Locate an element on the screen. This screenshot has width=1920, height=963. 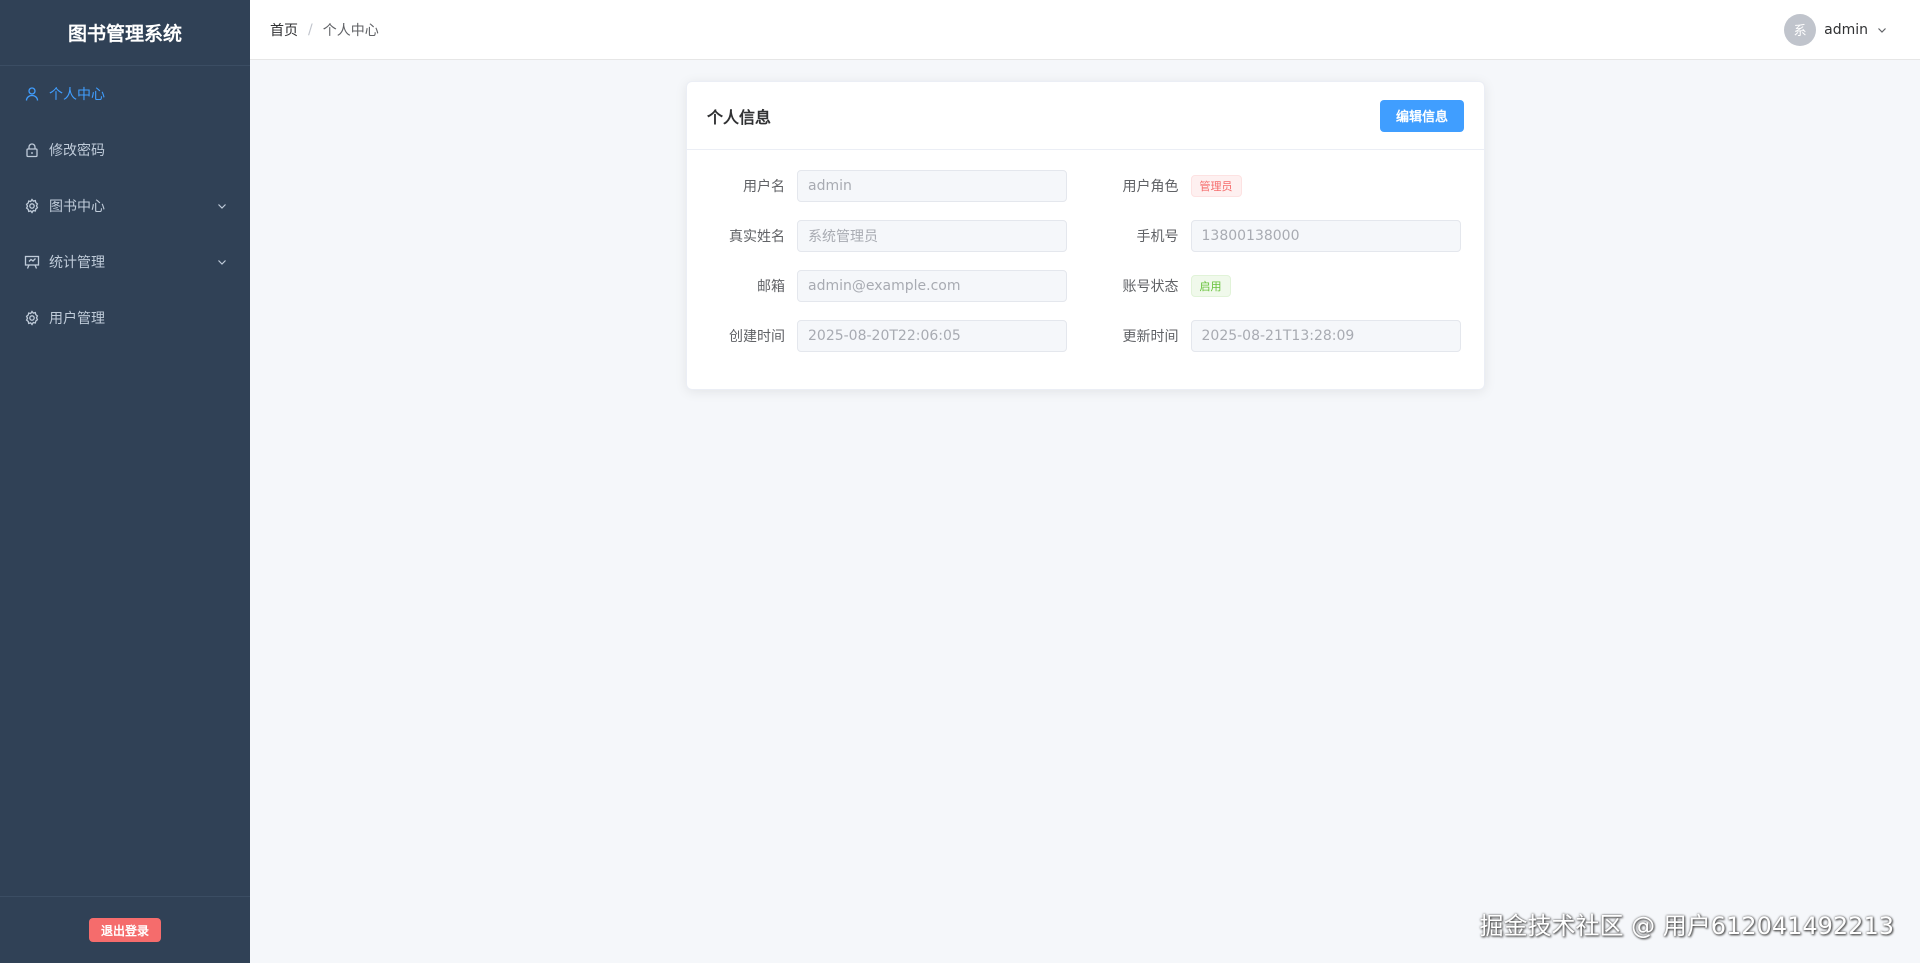
logout-button: 退出登录 is located at coordinates (124, 930).